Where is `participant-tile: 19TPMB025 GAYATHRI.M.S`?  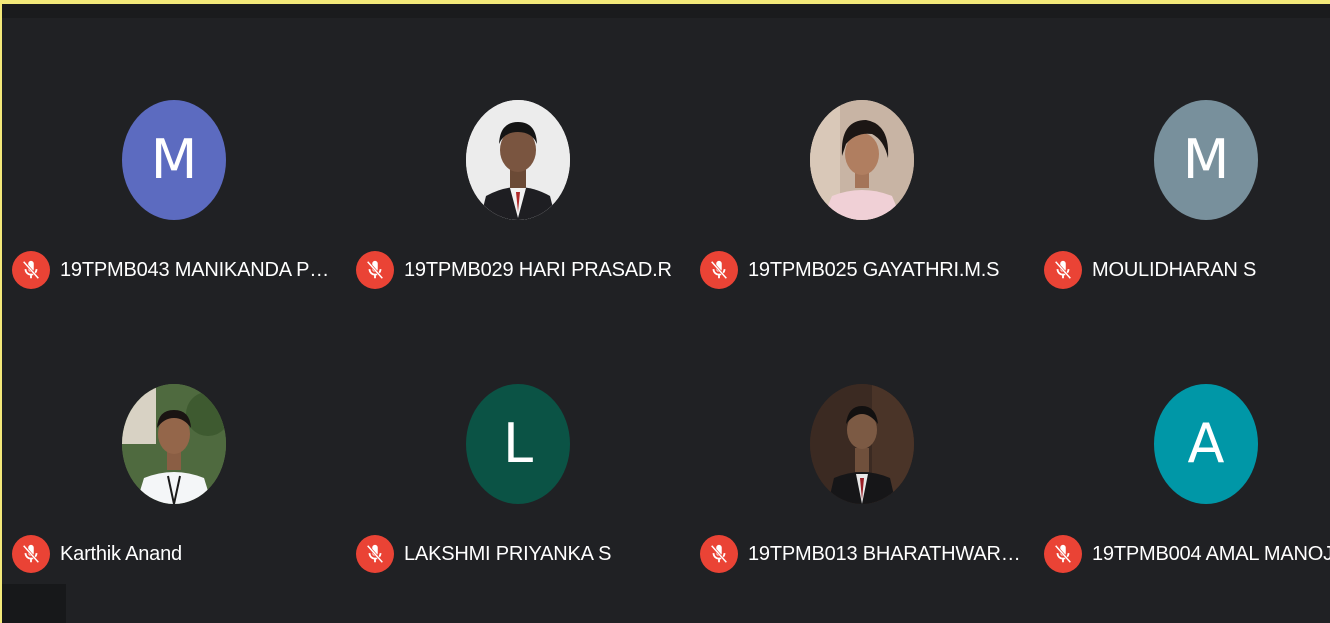
participant-tile: 19TPMB025 GAYATHRI.M.S is located at coordinates (862, 147).